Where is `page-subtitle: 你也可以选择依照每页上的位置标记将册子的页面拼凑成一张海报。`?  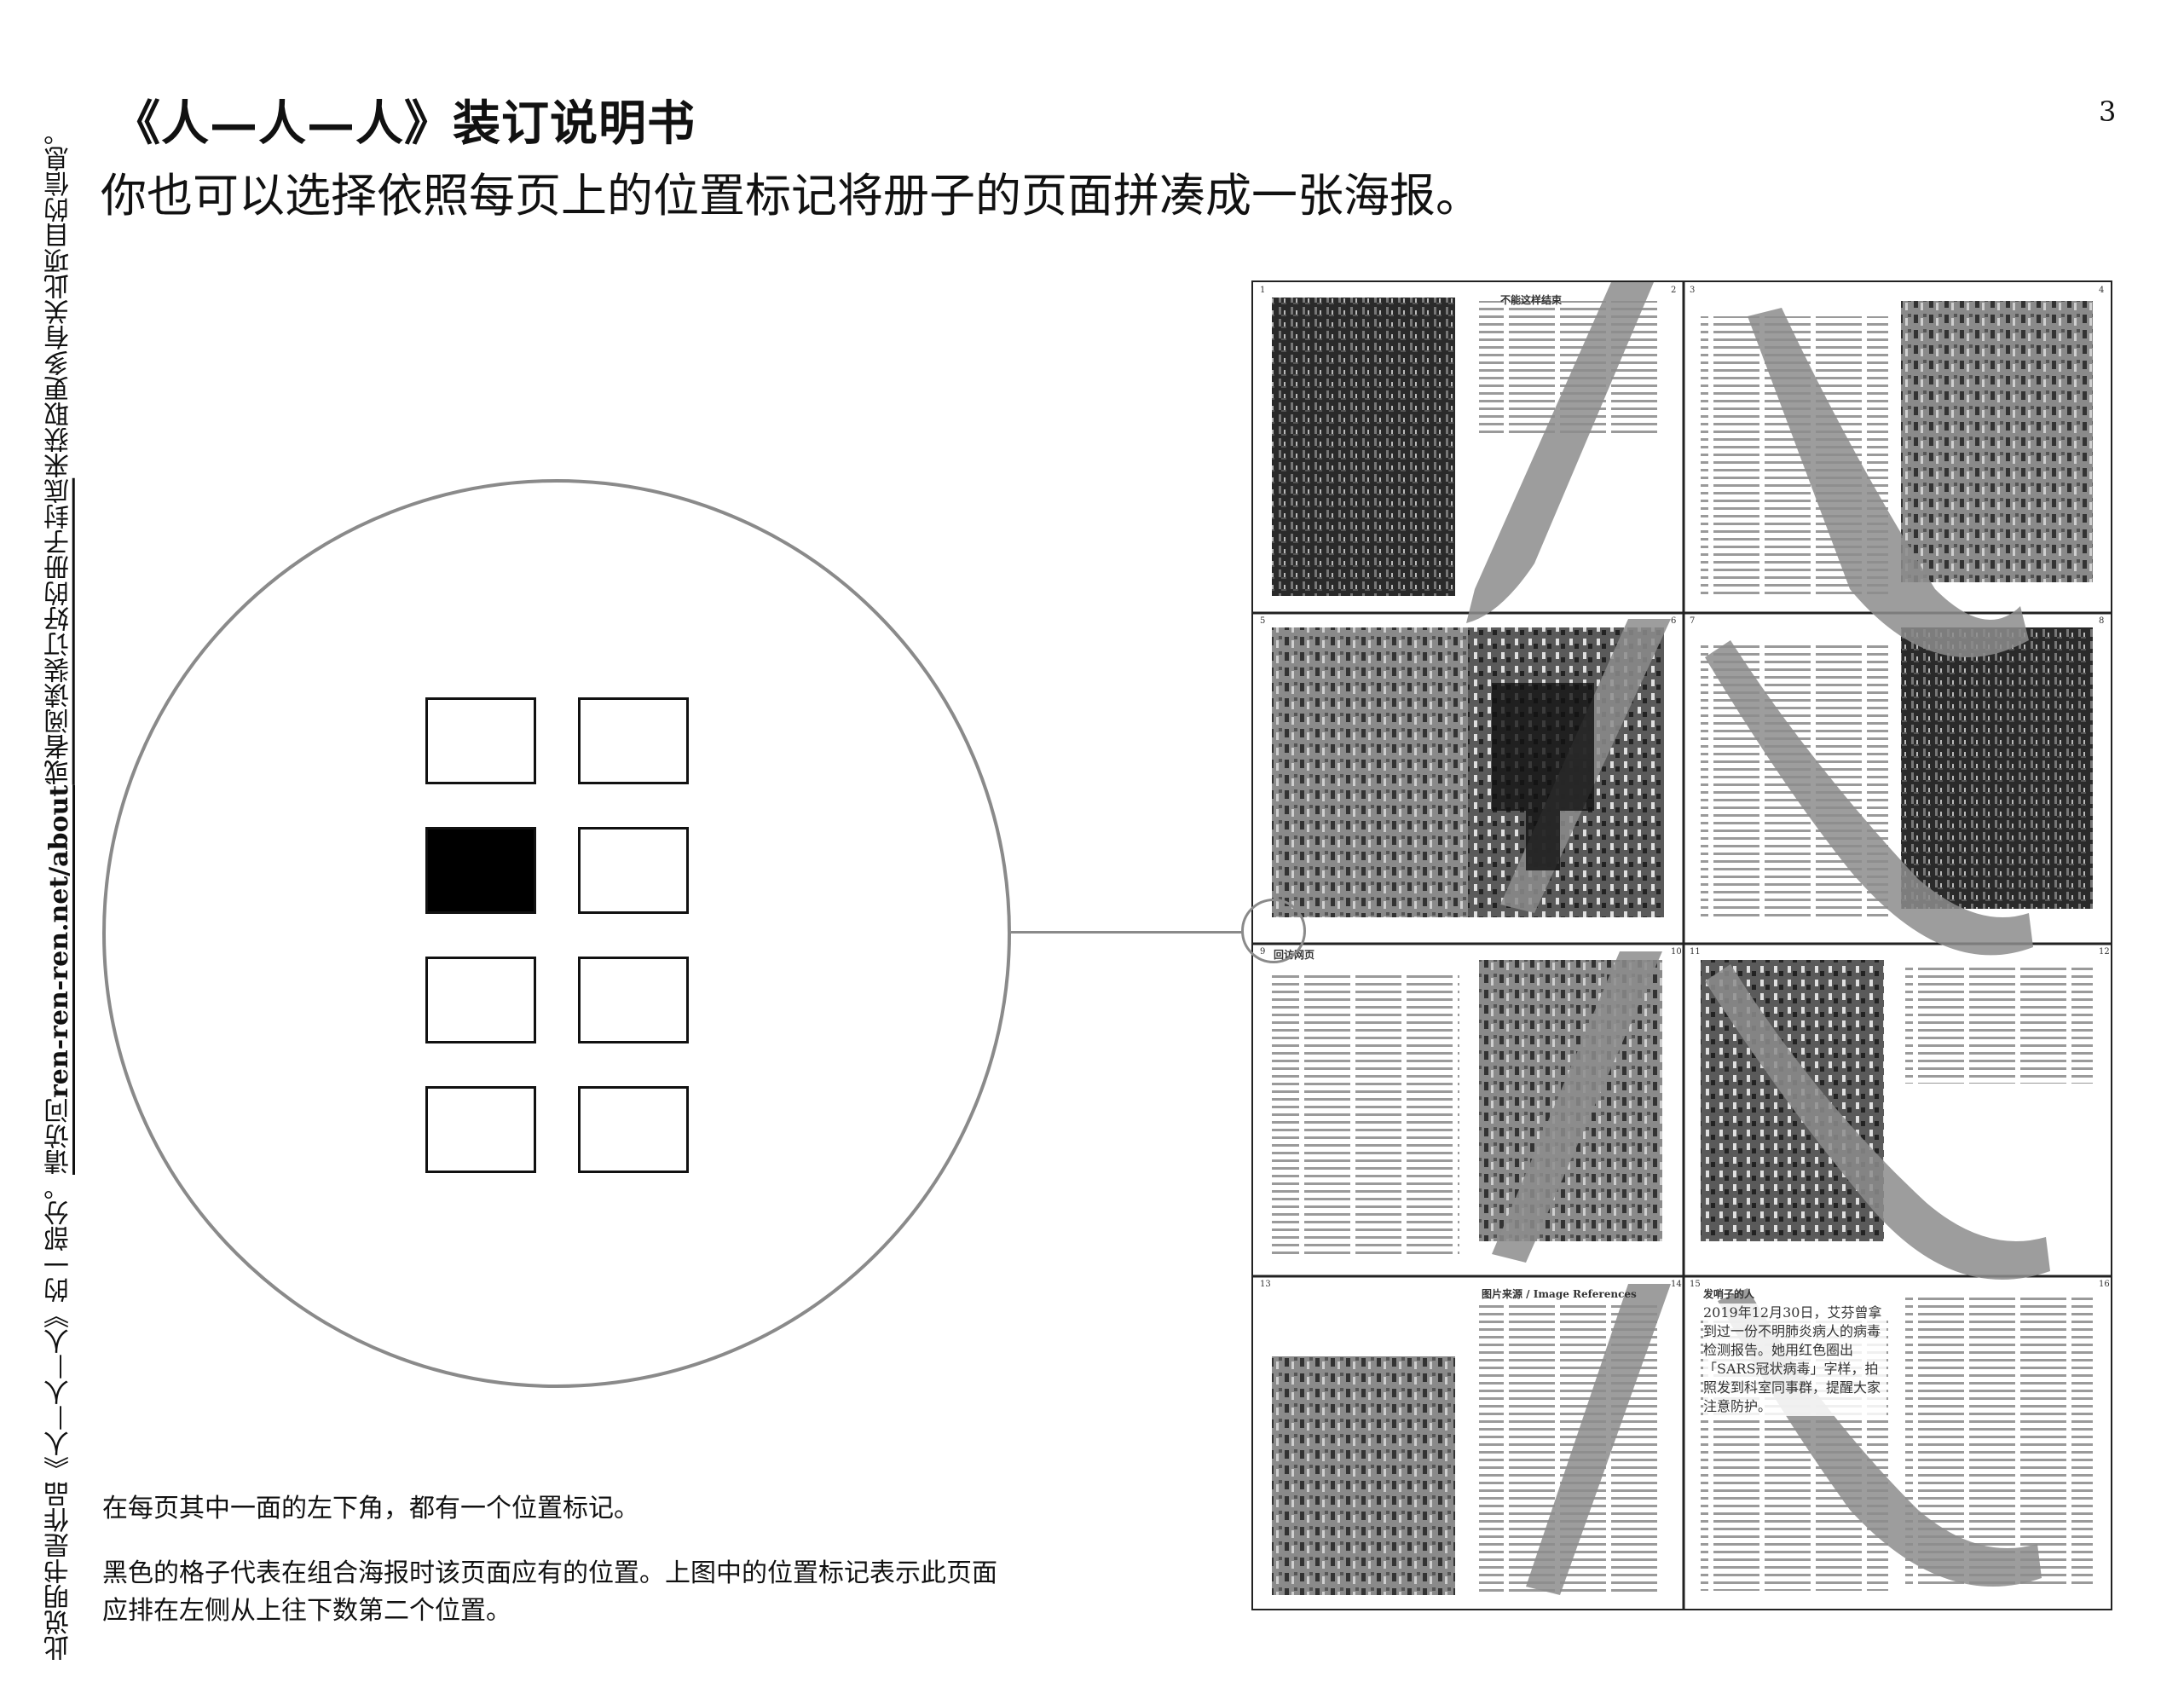
page-subtitle: 你也可以选择依照每页上的位置标记将册子的页面拼凑成一张海报。 is located at coordinates (791, 196).